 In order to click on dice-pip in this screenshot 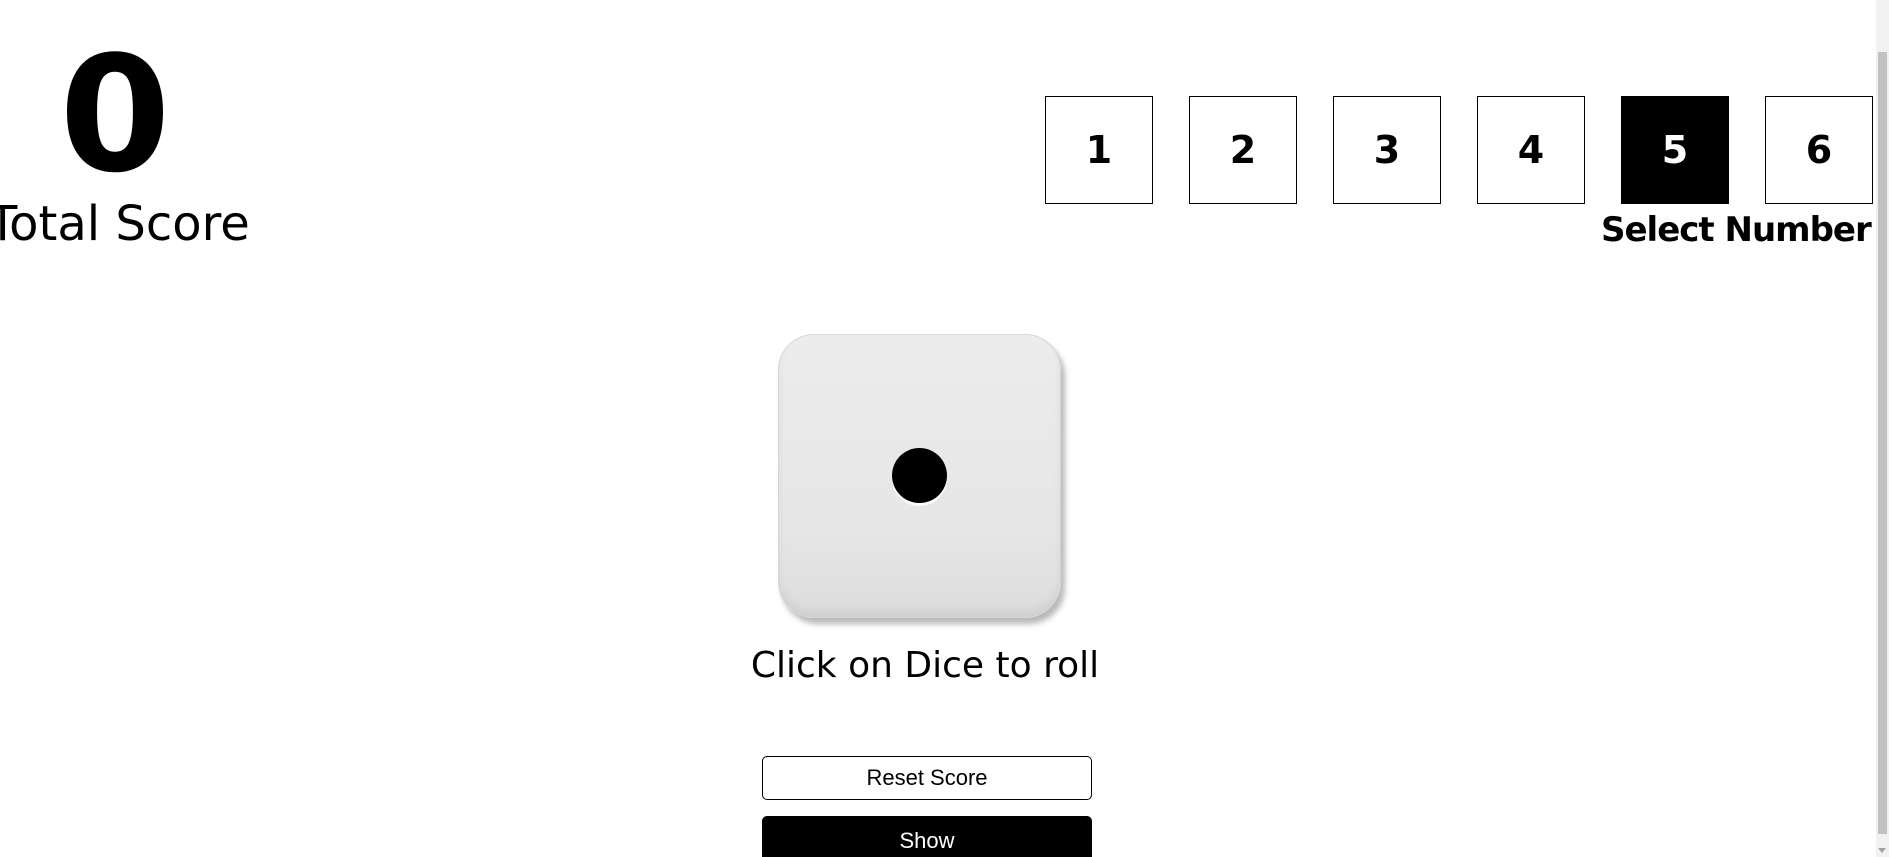, I will do `click(919, 475)`.